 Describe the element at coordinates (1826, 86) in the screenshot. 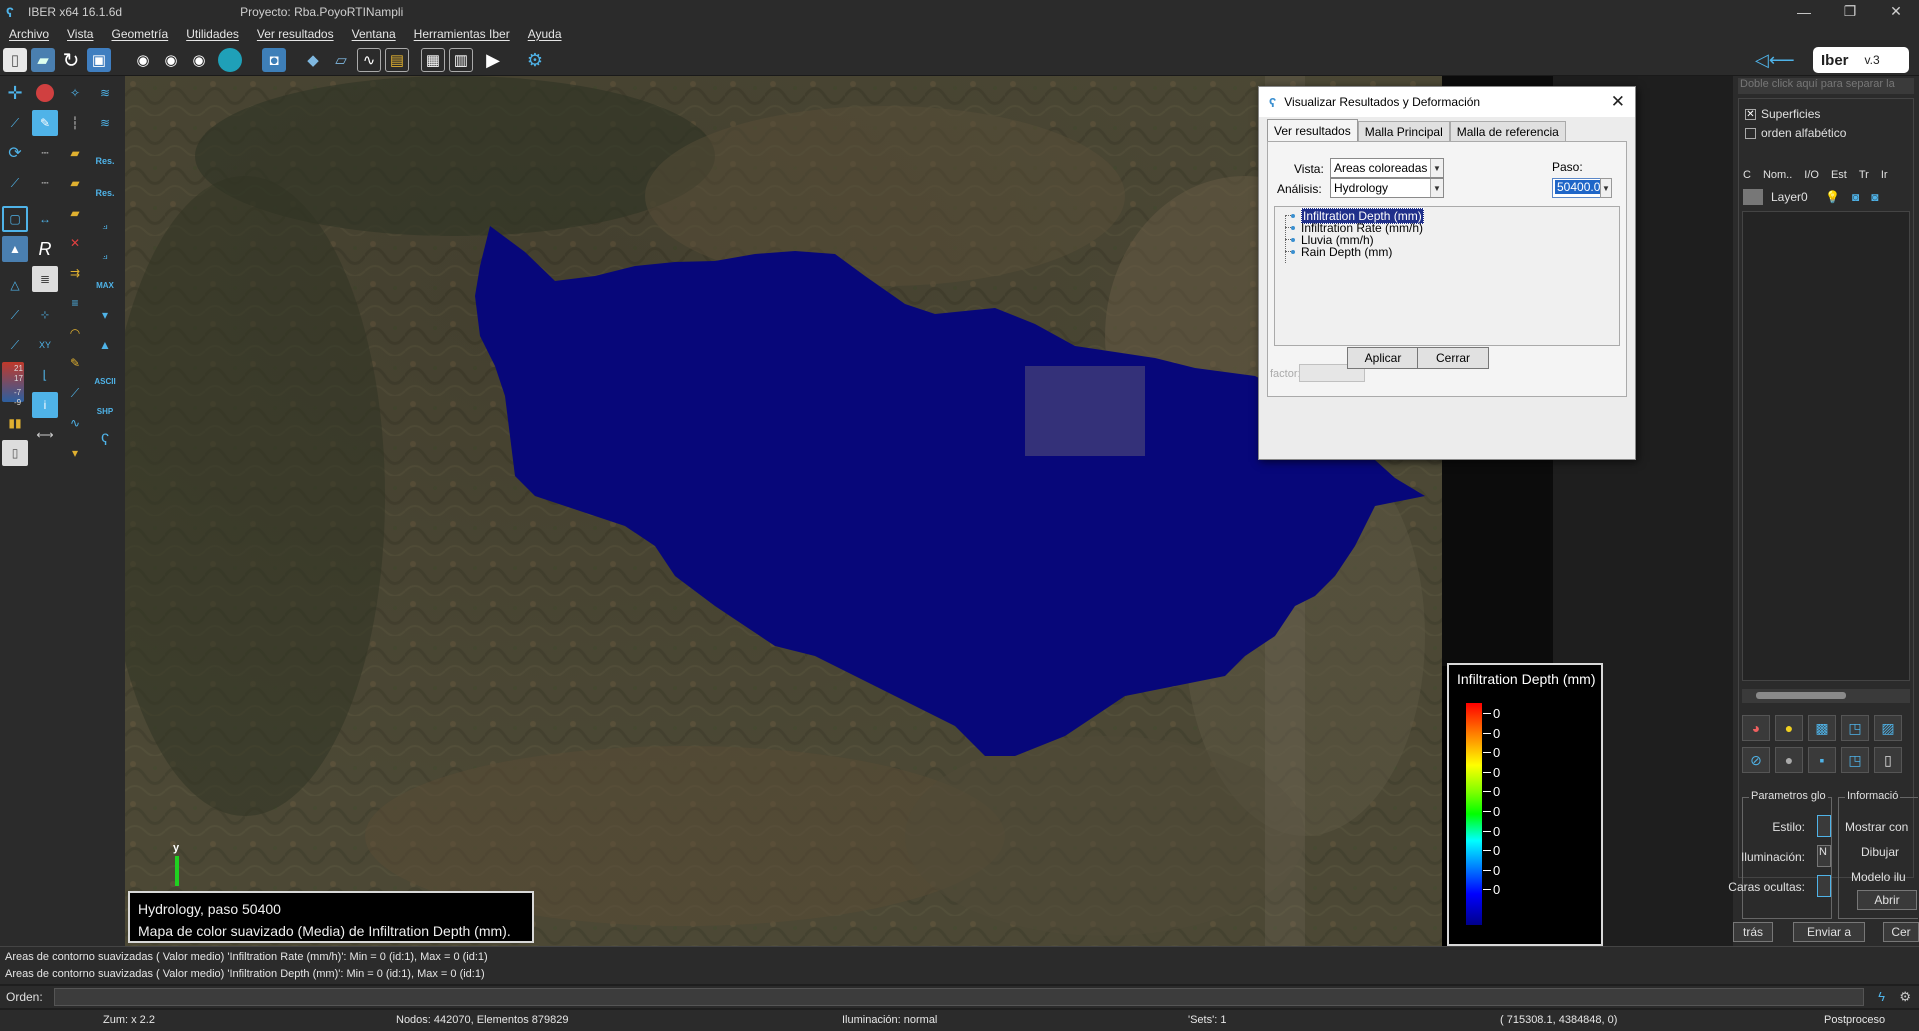

I see `detach-hint: Doble click aquí para separar la` at that location.